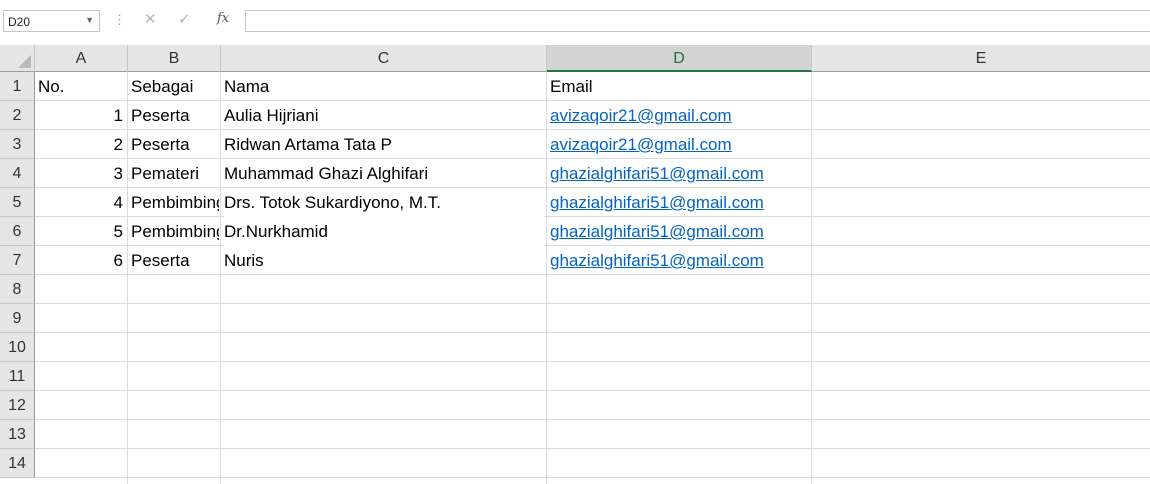 The image size is (1150, 484). I want to click on select-all-button, so click(17, 58).